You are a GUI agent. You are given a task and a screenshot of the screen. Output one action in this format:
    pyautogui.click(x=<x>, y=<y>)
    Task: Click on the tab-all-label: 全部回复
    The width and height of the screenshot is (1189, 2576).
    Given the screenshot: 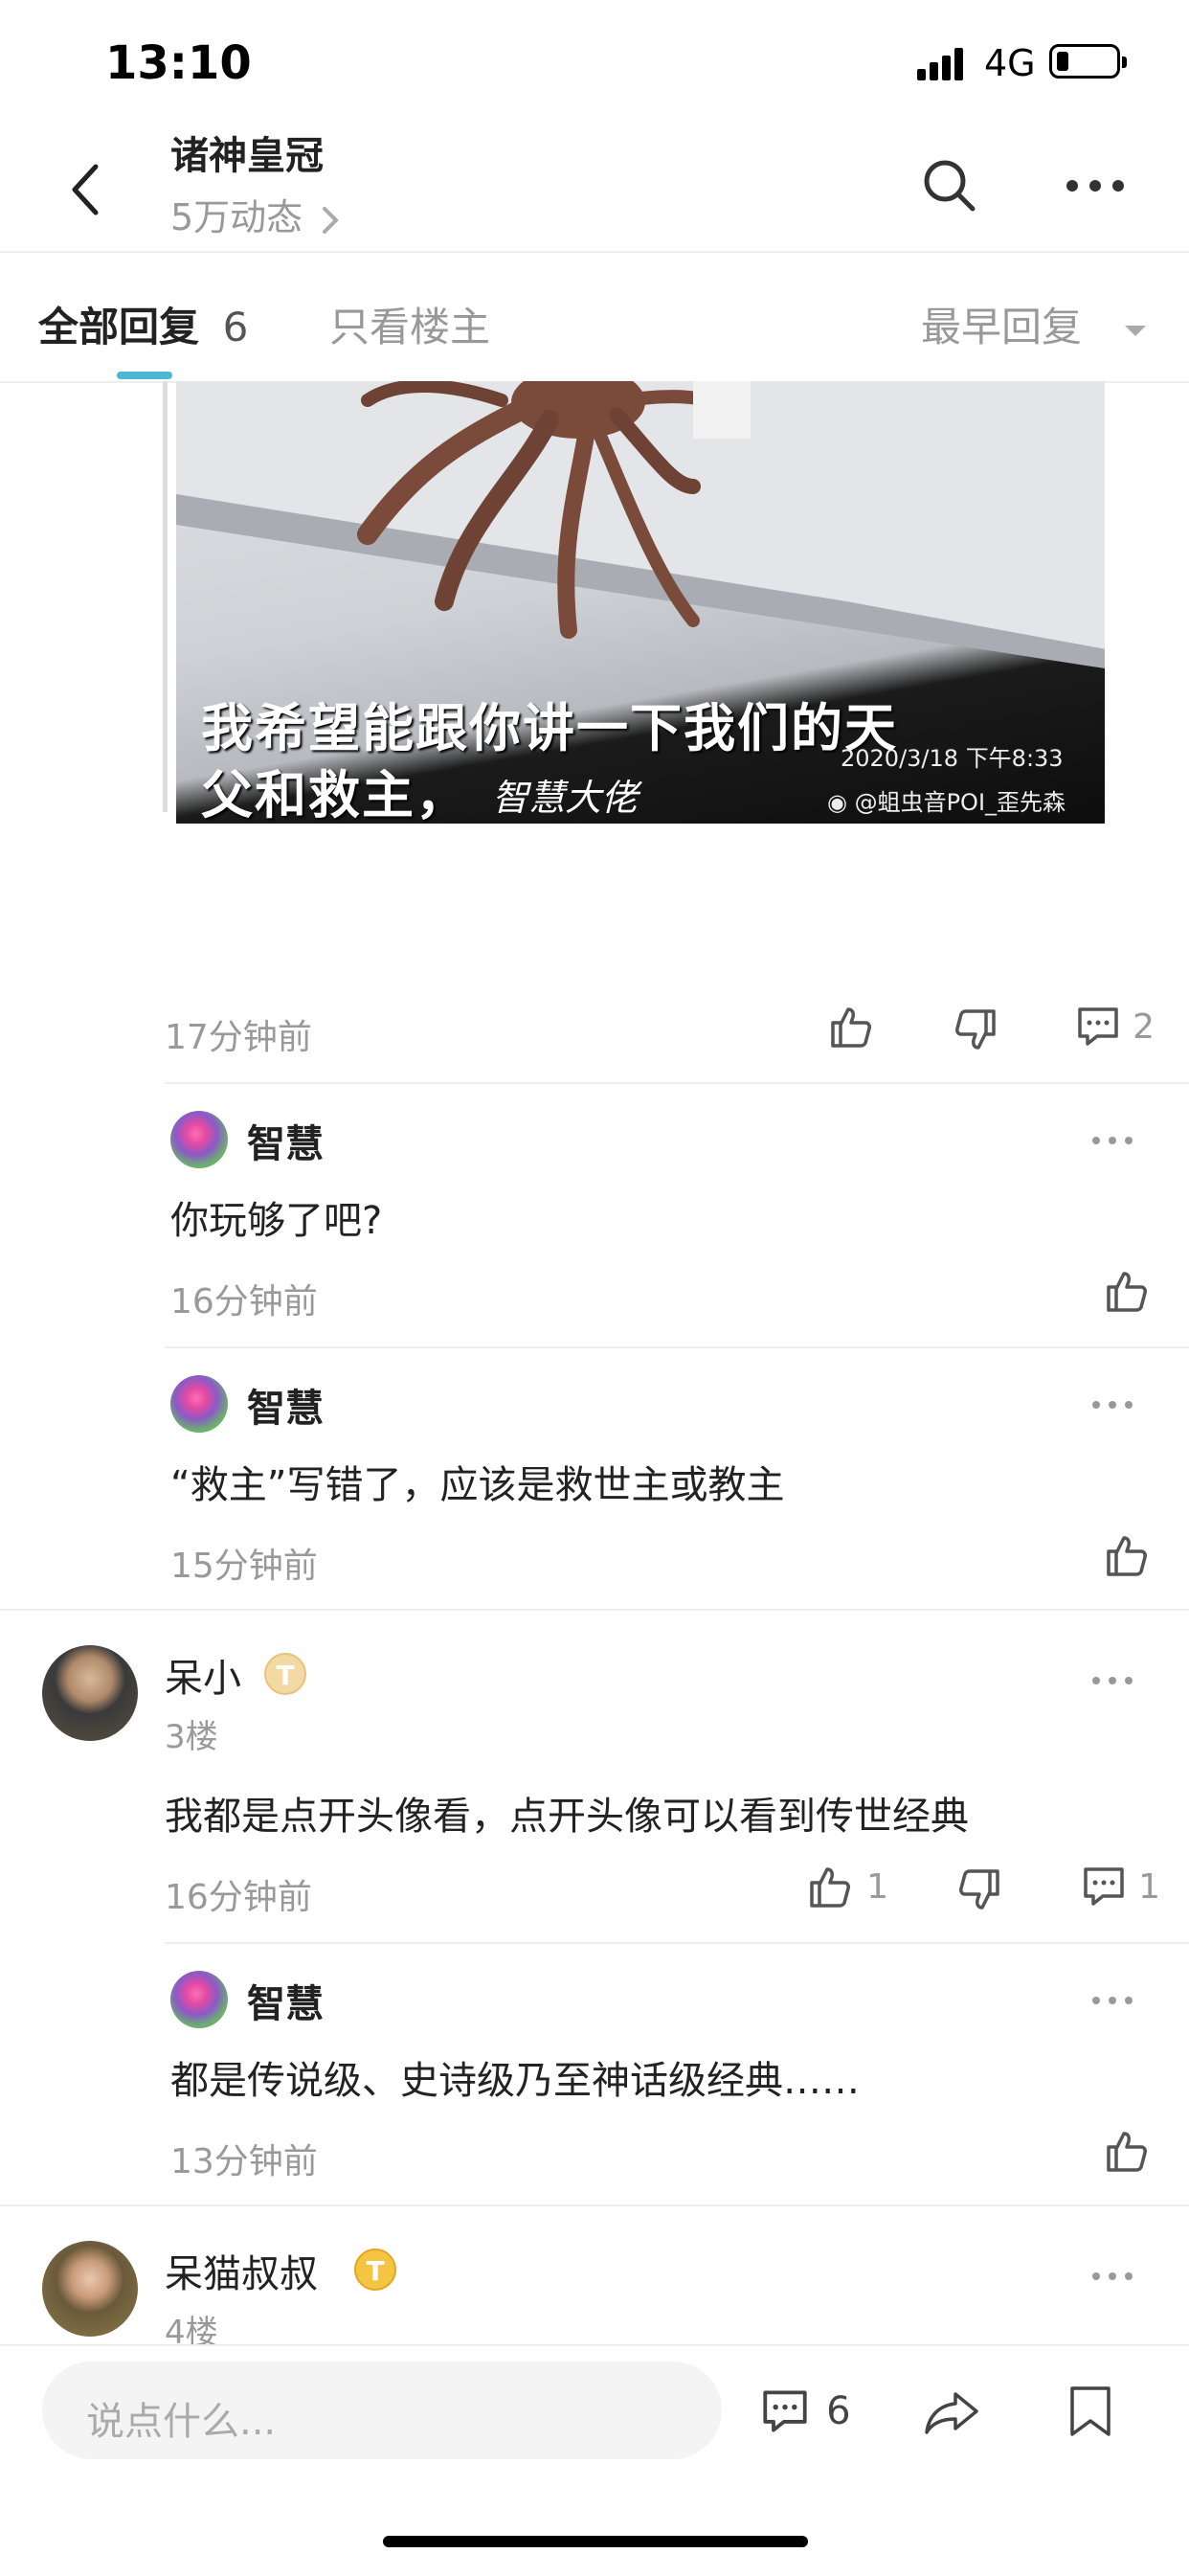 What is the action you would take?
    pyautogui.click(x=119, y=327)
    